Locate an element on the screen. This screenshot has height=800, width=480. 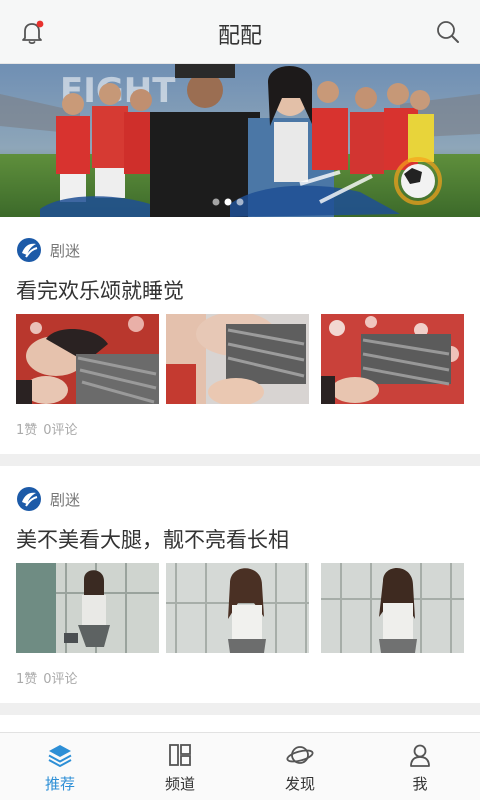
tab-recommend: 推荐 is located at coordinates (60, 766).